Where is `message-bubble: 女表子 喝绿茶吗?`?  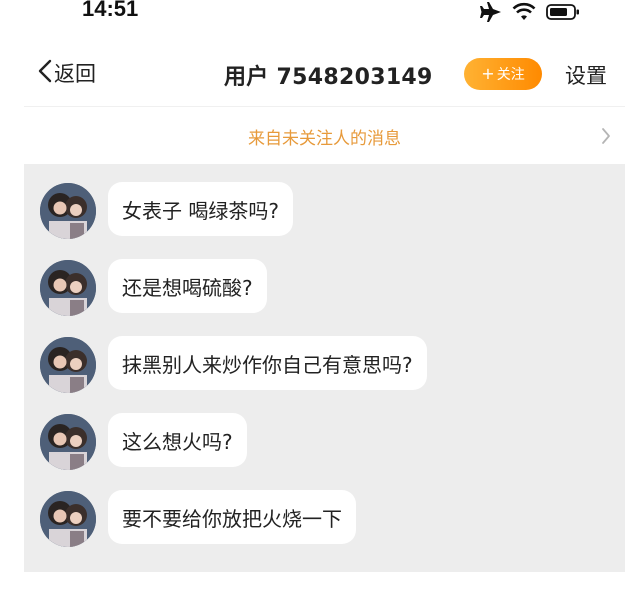
message-bubble: 女表子 喝绿茶吗? is located at coordinates (200, 209).